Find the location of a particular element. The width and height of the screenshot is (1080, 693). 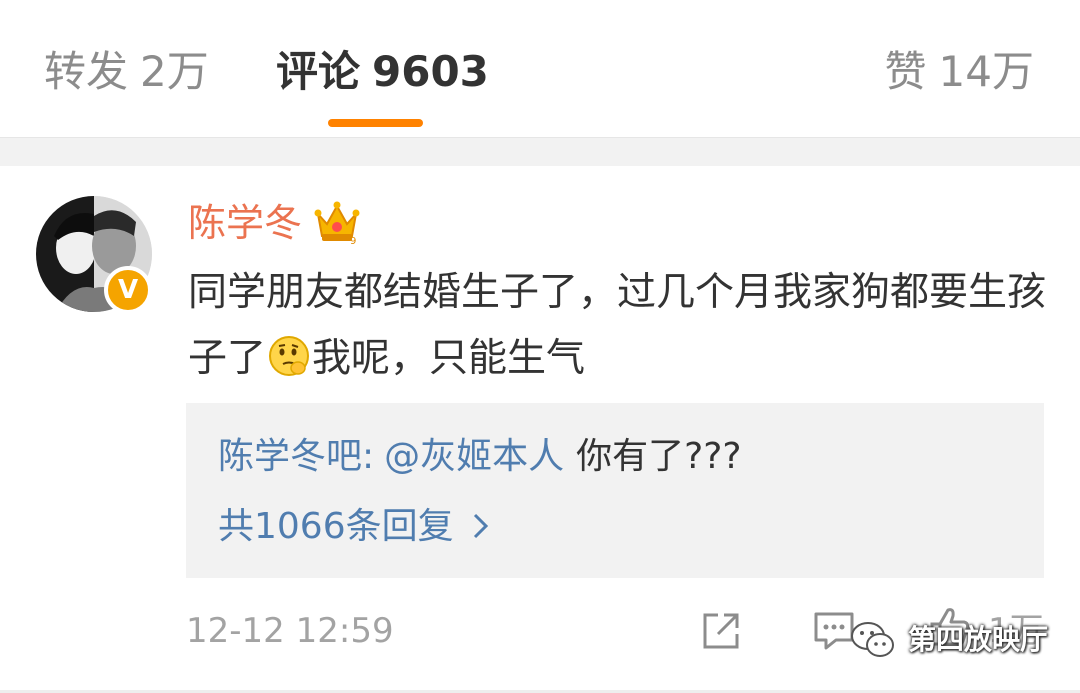

comment-text-part2: 我呢，只能生气 is located at coordinates (449, 358).